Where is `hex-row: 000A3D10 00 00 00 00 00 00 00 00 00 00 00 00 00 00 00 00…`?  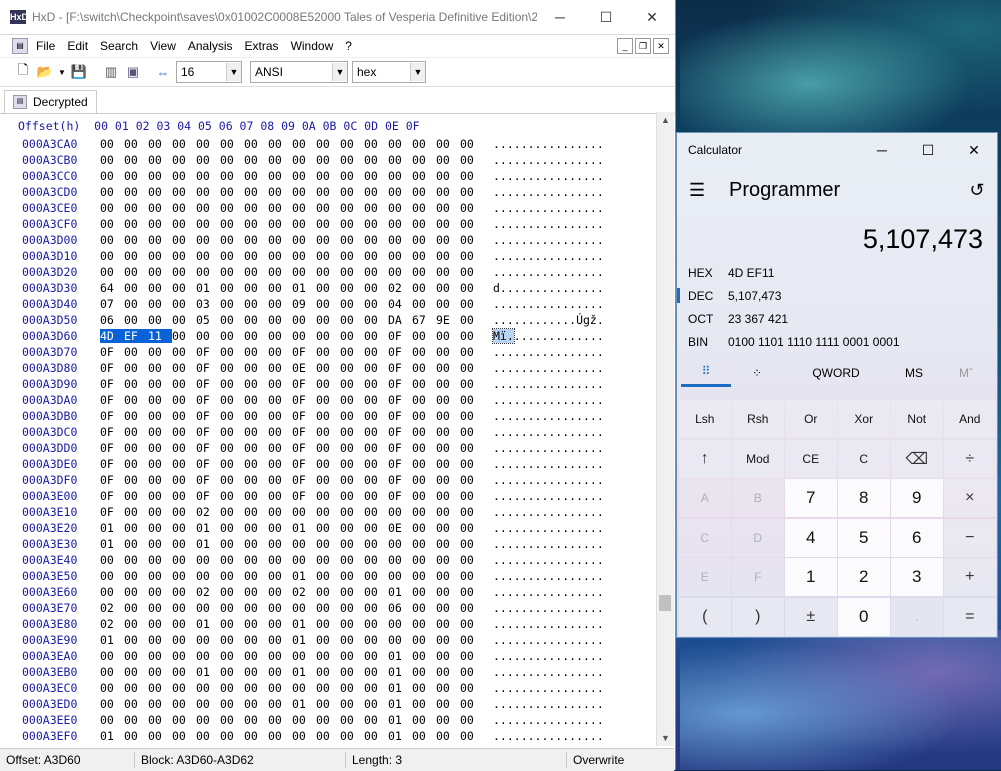 hex-row: 000A3D10 00 00 00 00 00 00 00 00 00 00 00 00 00 00 00 00… is located at coordinates (313, 257).